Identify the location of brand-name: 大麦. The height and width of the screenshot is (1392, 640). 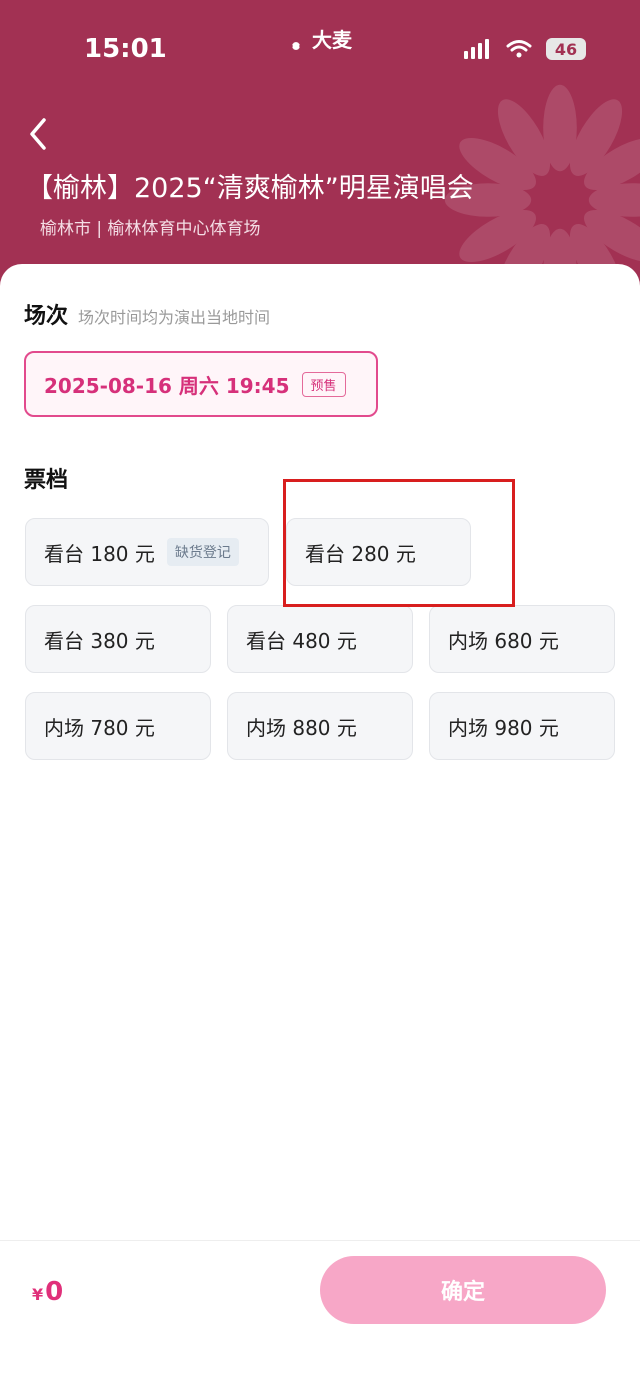
(332, 40).